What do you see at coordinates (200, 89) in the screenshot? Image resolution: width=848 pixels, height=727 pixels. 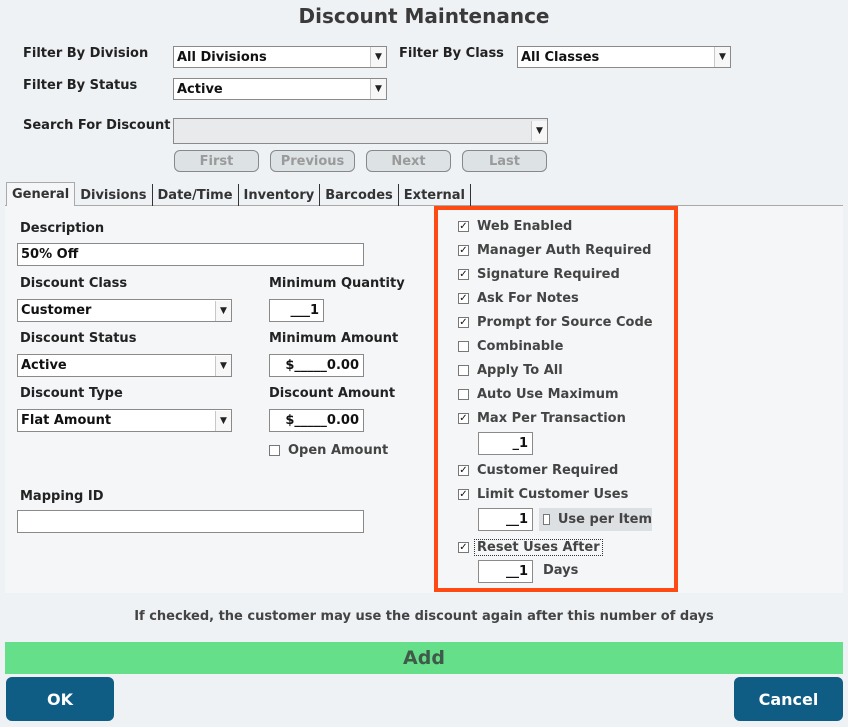 I see `filter-status-value: Active` at bounding box center [200, 89].